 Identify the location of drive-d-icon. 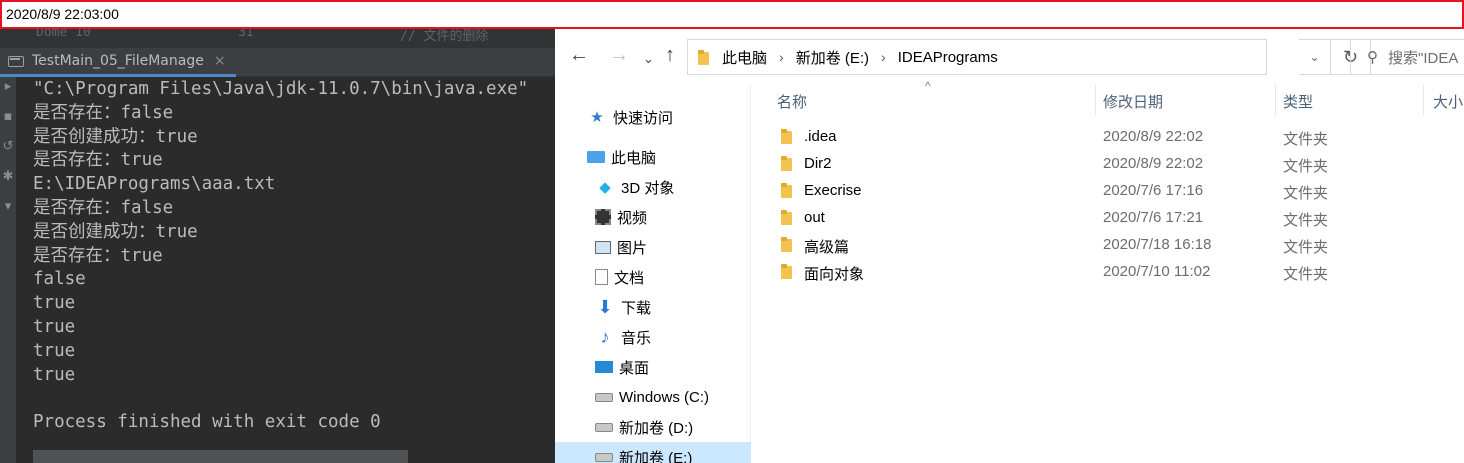
(604, 427).